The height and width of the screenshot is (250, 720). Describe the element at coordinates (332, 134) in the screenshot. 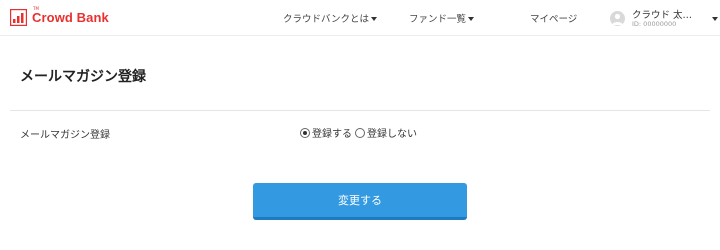

I see `radio-subscribe-label: 登録する` at that location.